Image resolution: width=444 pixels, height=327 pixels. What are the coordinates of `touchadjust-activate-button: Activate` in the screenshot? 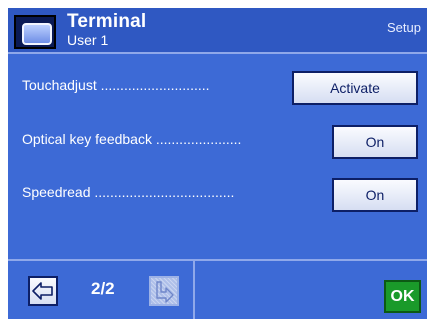 It's located at (355, 88).